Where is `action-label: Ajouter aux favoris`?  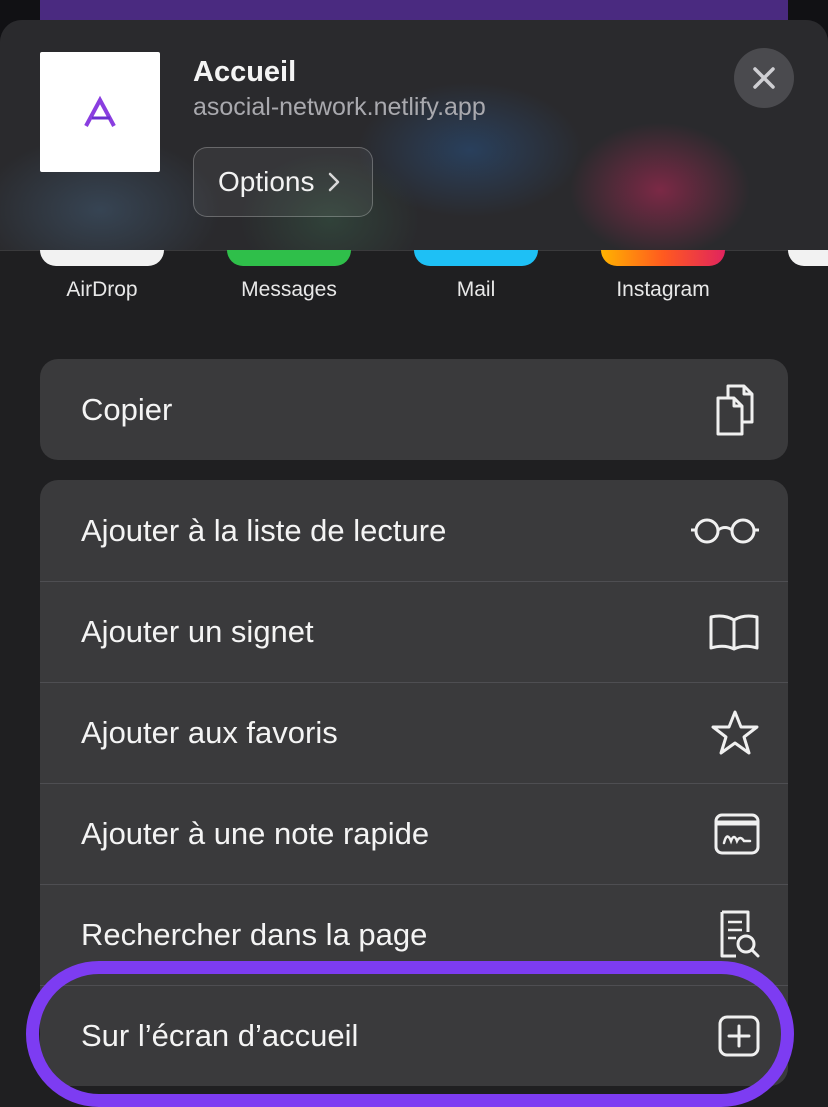 action-label: Ajouter aux favoris is located at coordinates (209, 732).